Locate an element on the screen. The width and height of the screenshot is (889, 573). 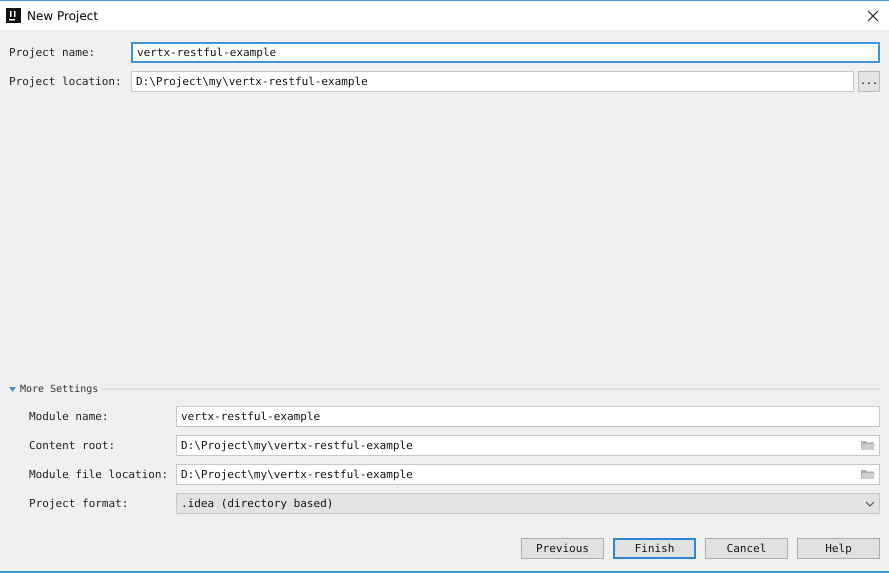
window-title: New Project is located at coordinates (63, 15).